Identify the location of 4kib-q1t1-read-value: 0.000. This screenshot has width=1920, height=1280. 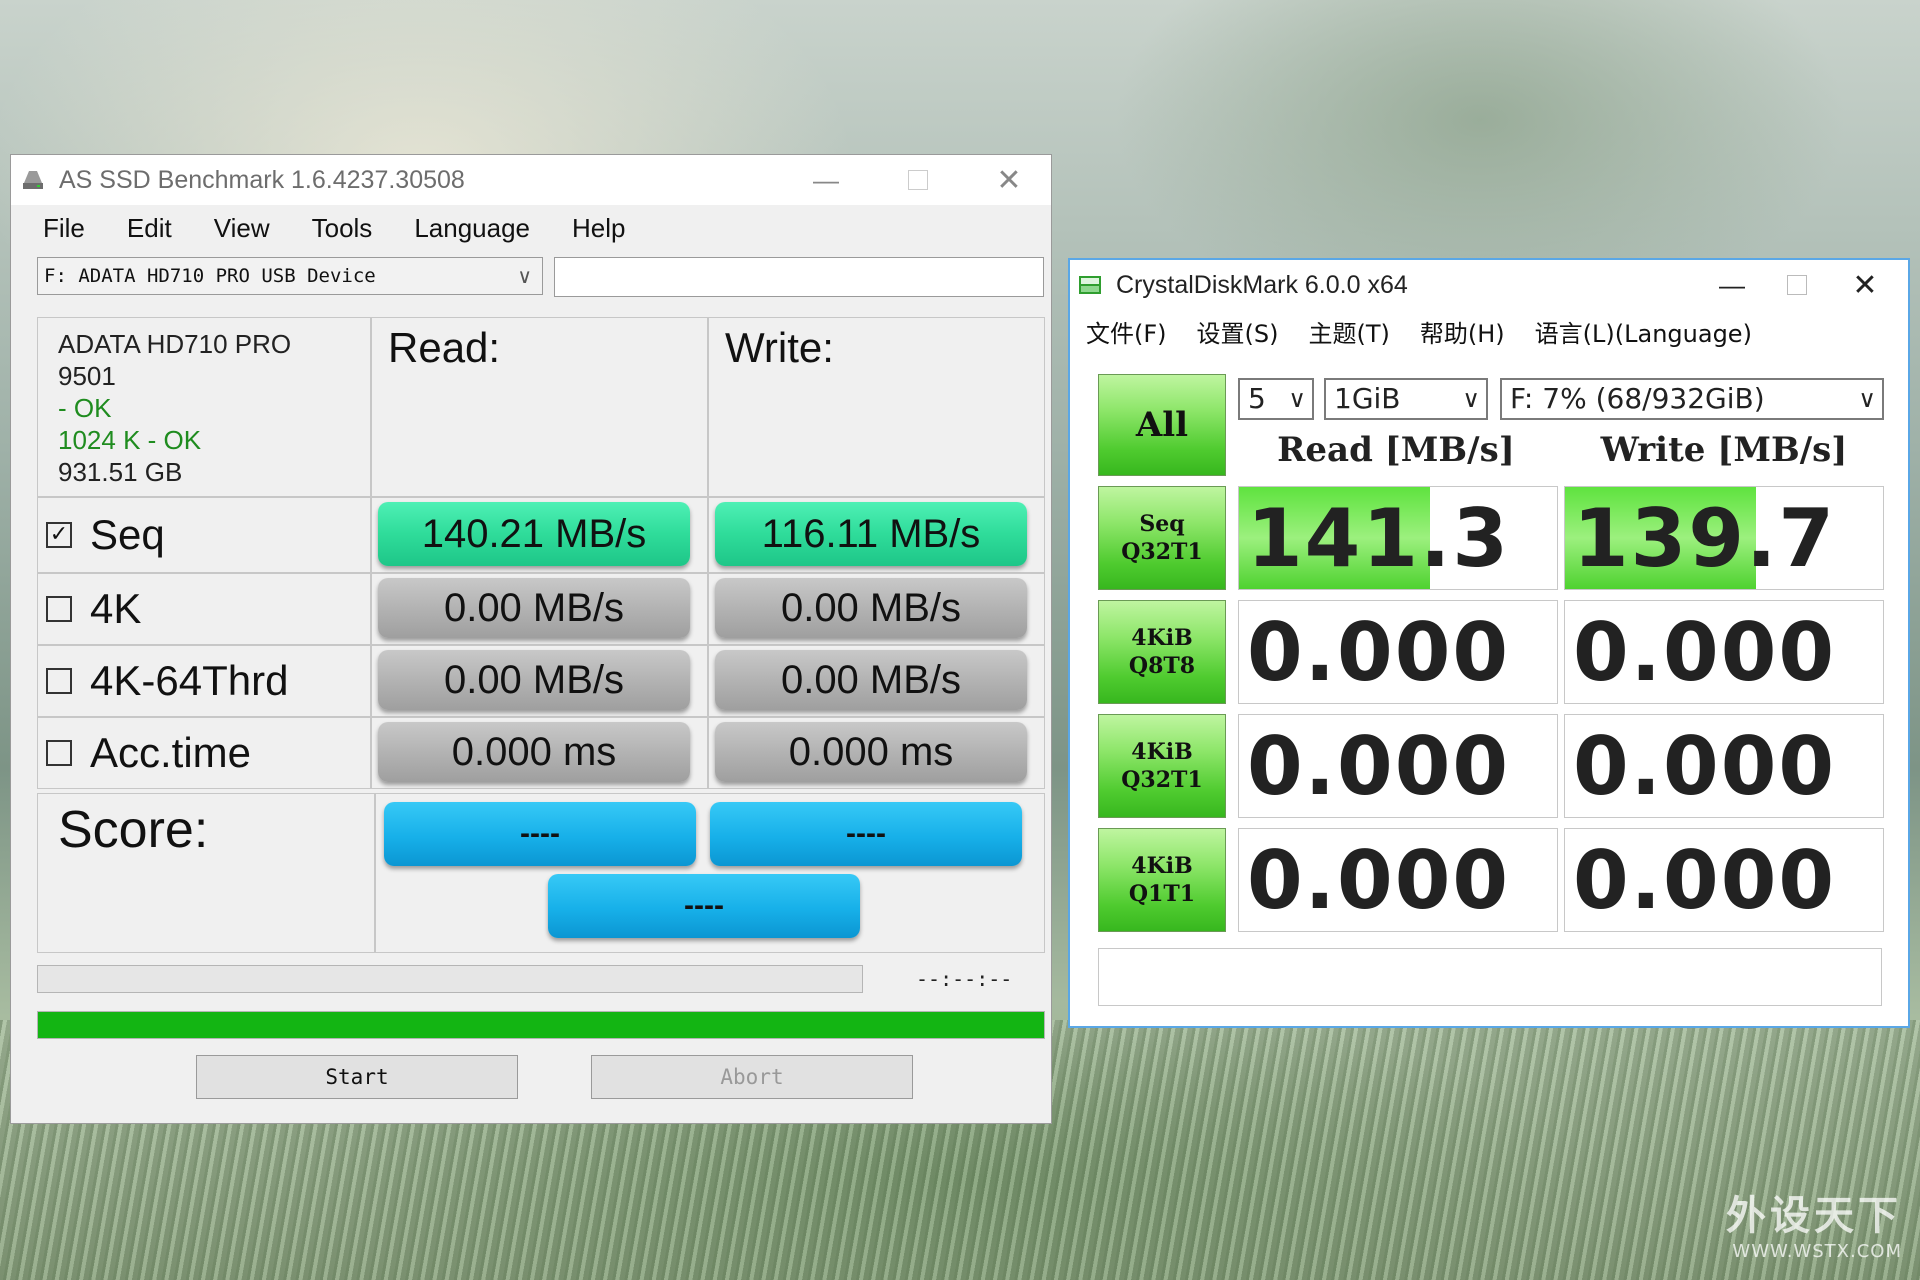
(1379, 880).